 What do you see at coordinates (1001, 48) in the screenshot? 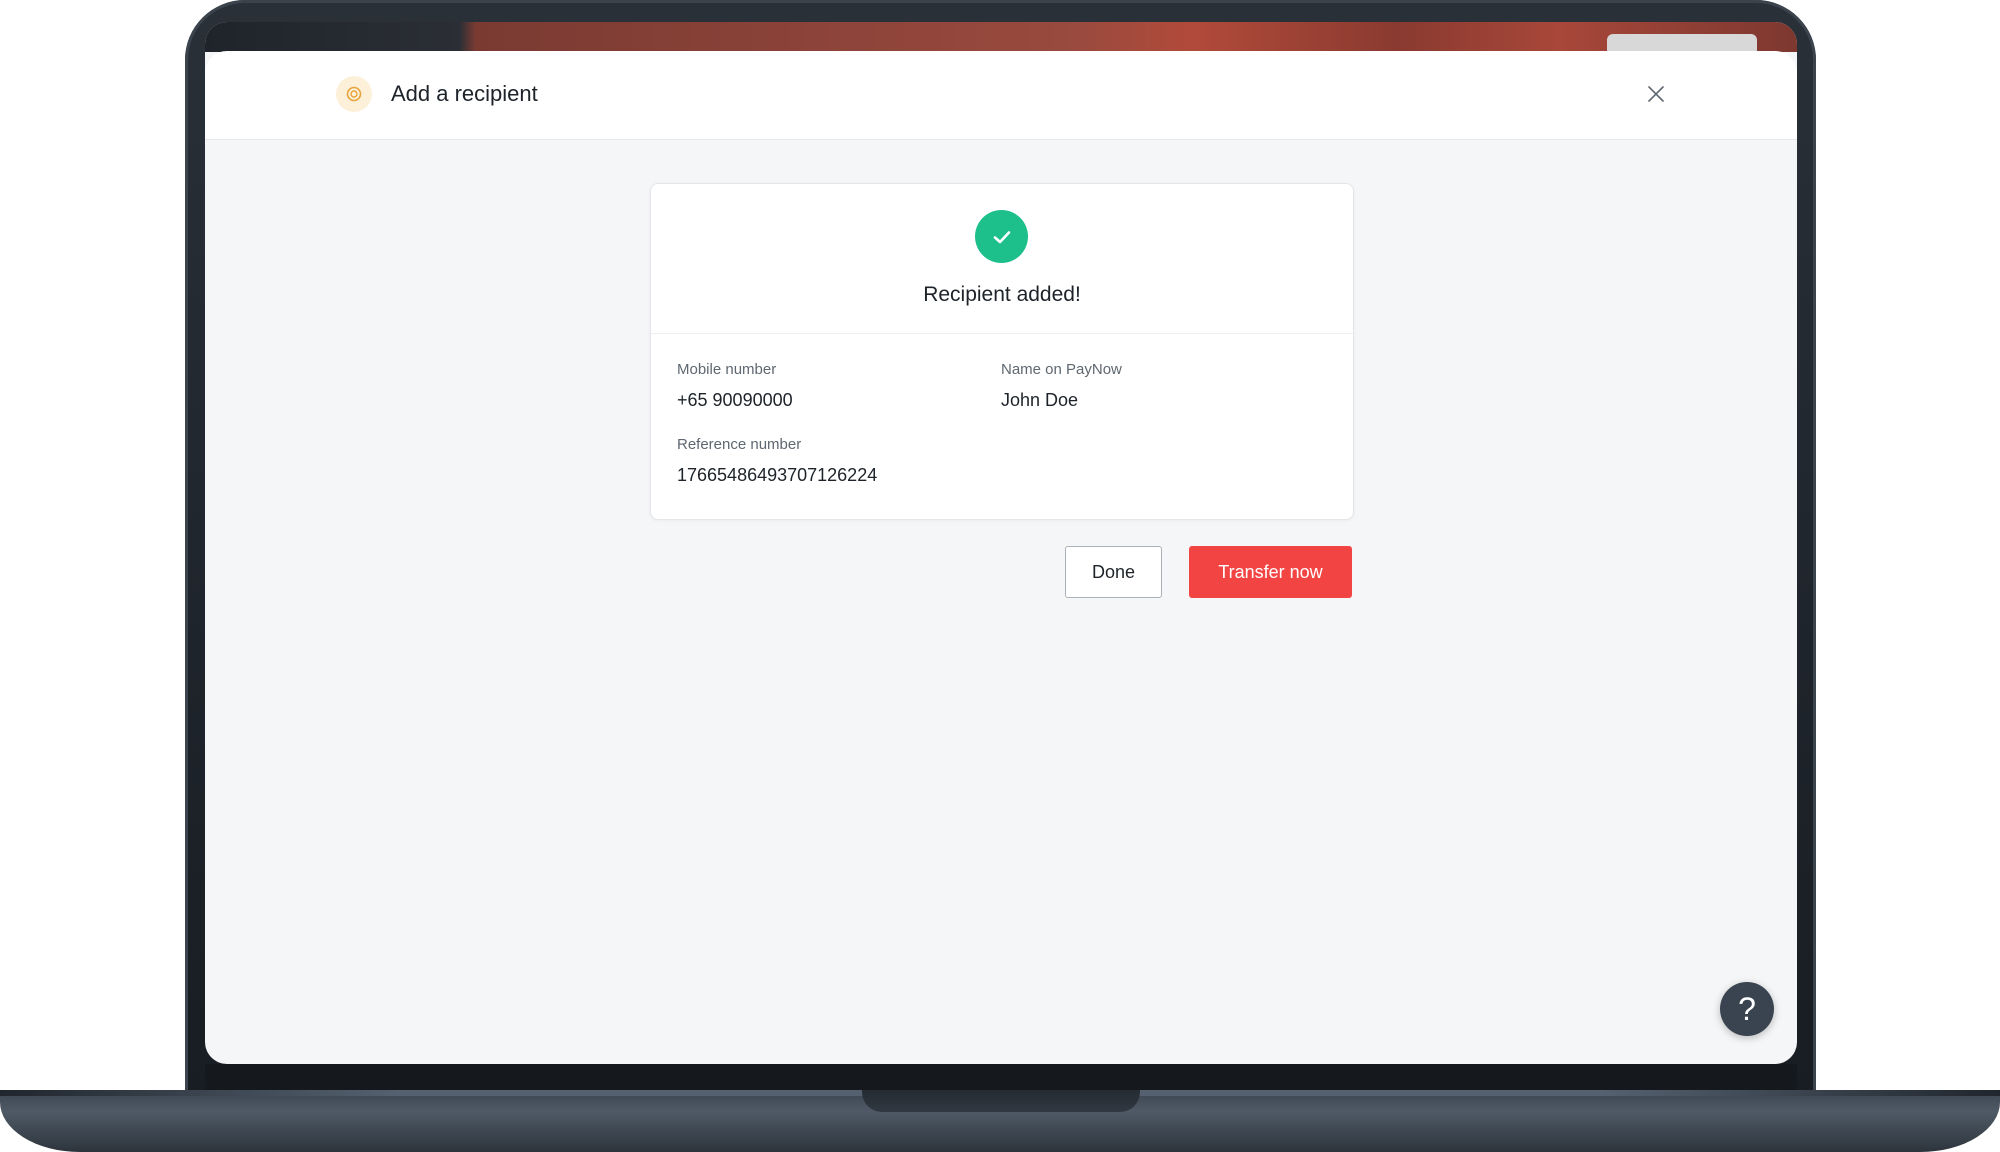
I see `background-app` at bounding box center [1001, 48].